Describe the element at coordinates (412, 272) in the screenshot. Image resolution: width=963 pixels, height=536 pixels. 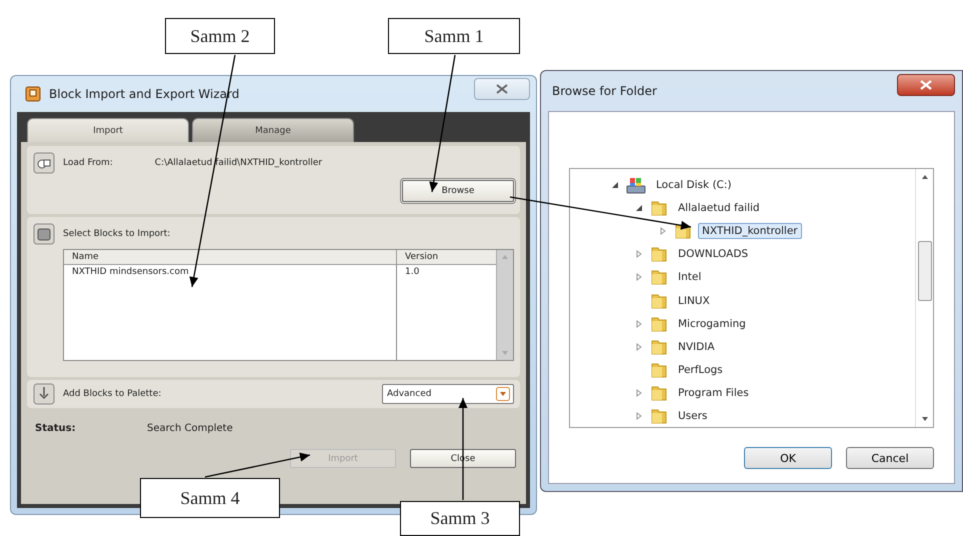
I see `table-cell-text: 1.0` at that location.